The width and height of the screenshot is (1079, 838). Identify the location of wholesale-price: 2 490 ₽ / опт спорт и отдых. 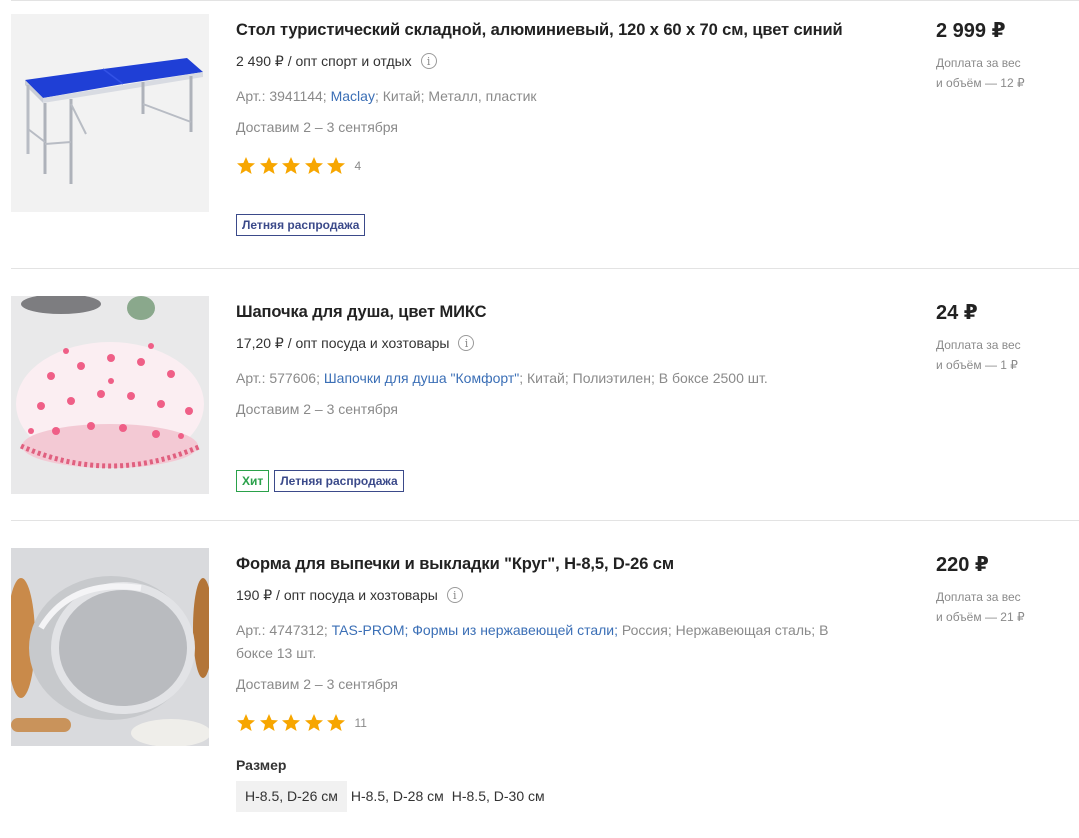
(324, 61).